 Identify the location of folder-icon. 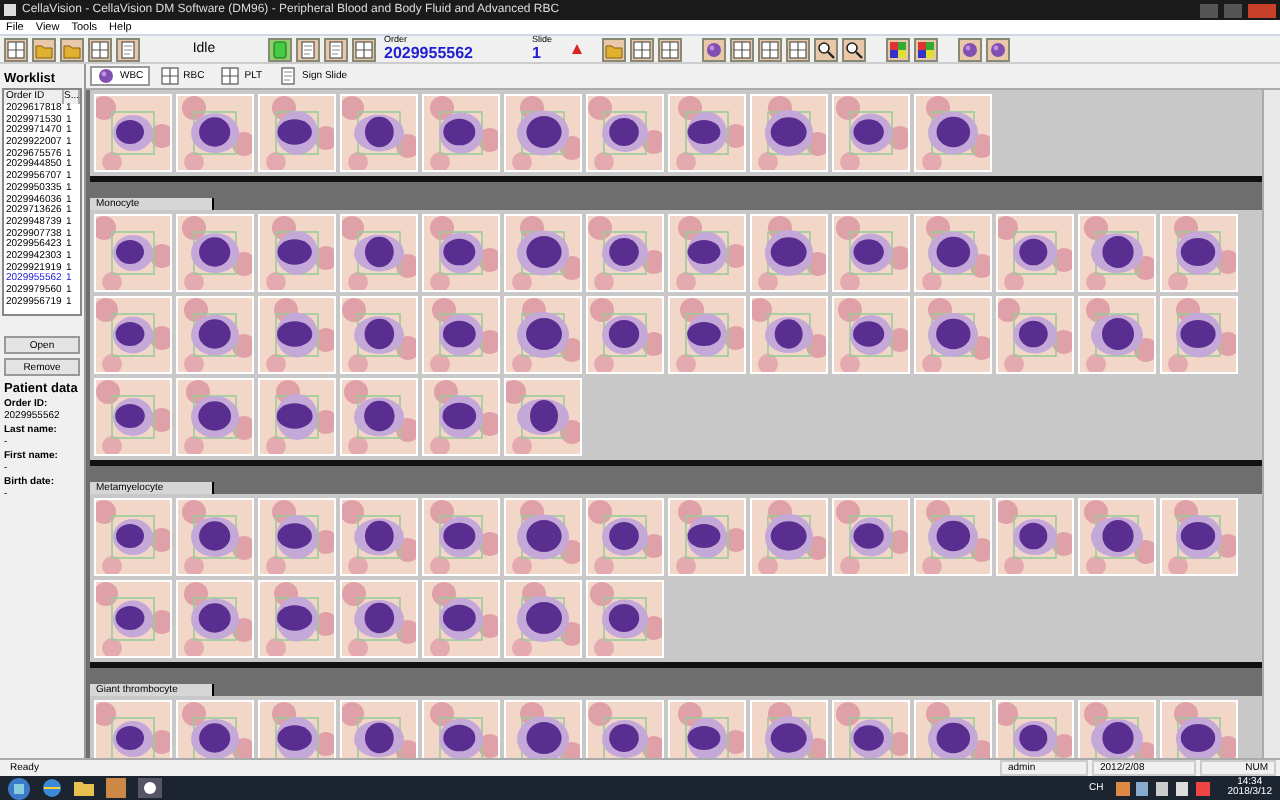
(84, 788).